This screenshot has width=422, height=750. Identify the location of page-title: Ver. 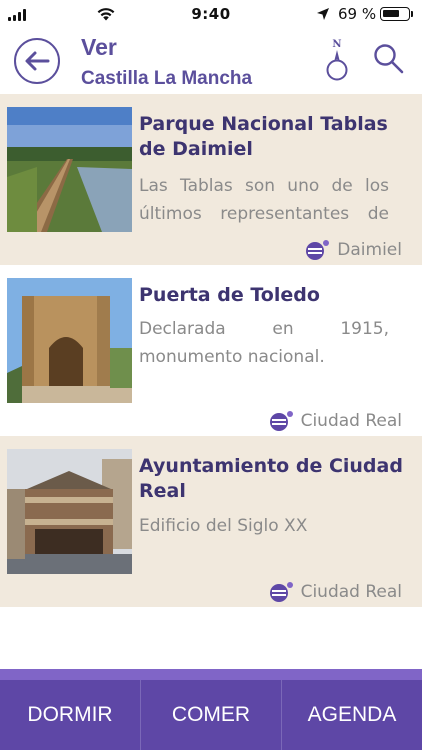
(99, 47).